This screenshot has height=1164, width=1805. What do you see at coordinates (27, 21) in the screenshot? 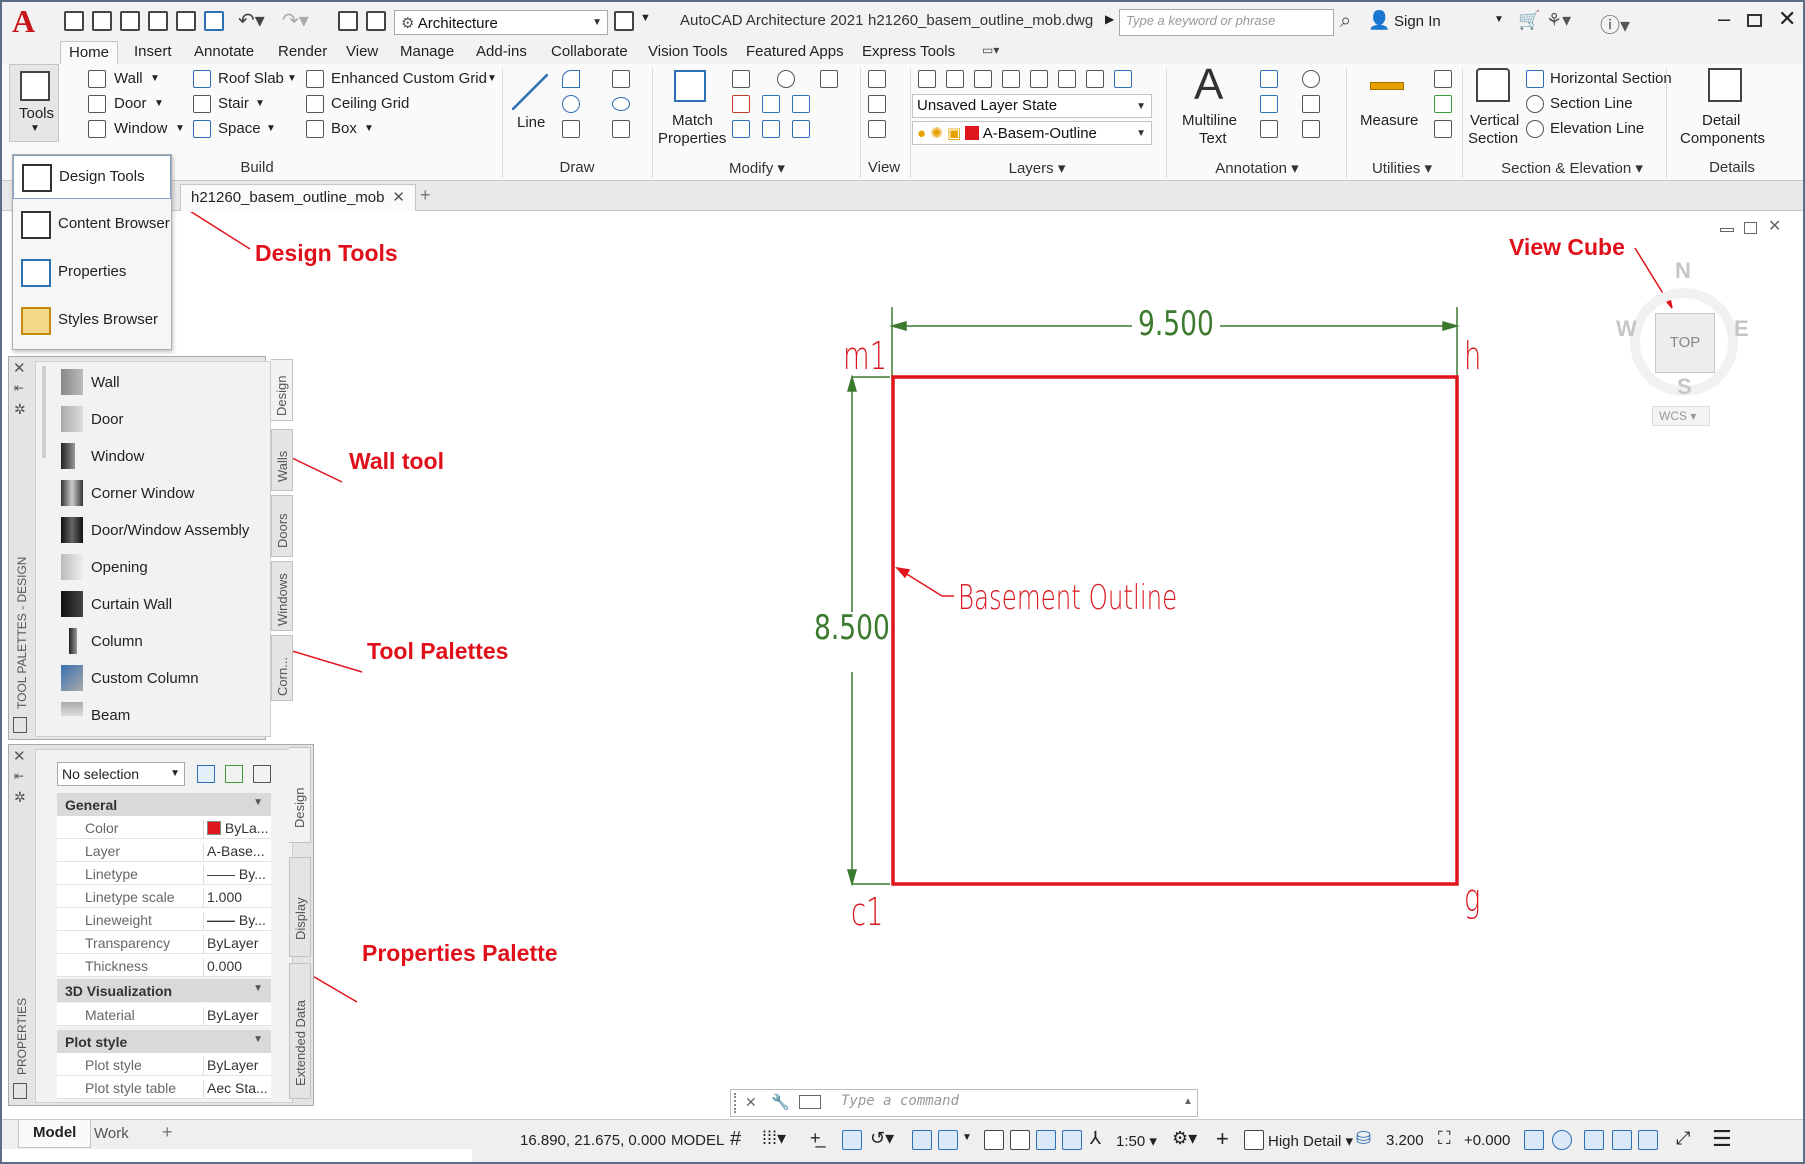
I see `app-logo-icon: A` at bounding box center [27, 21].